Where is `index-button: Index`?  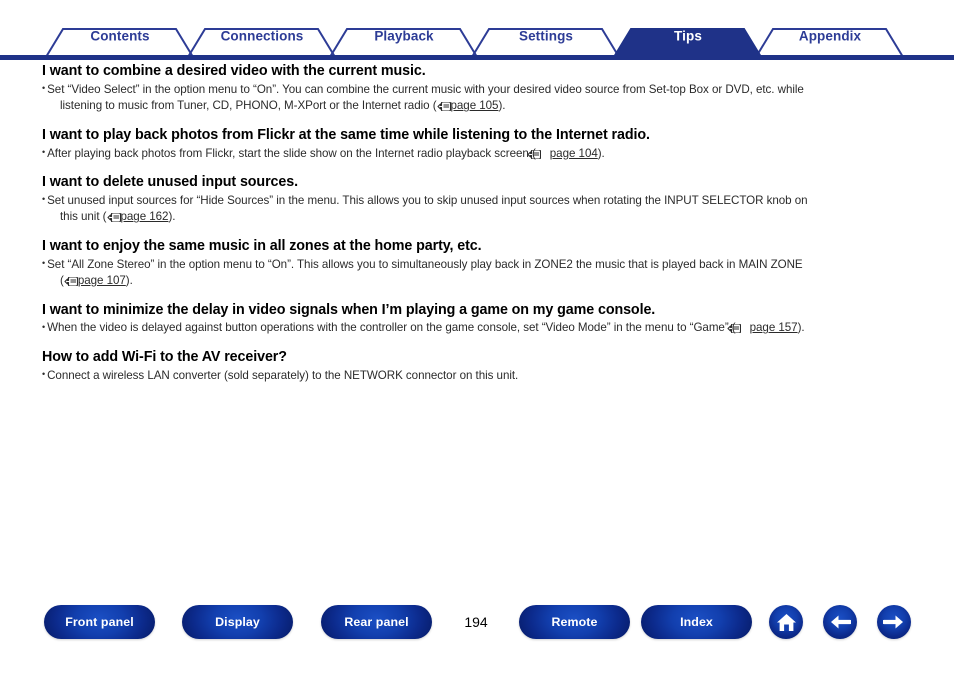
index-button: Index is located at coordinates (696, 622).